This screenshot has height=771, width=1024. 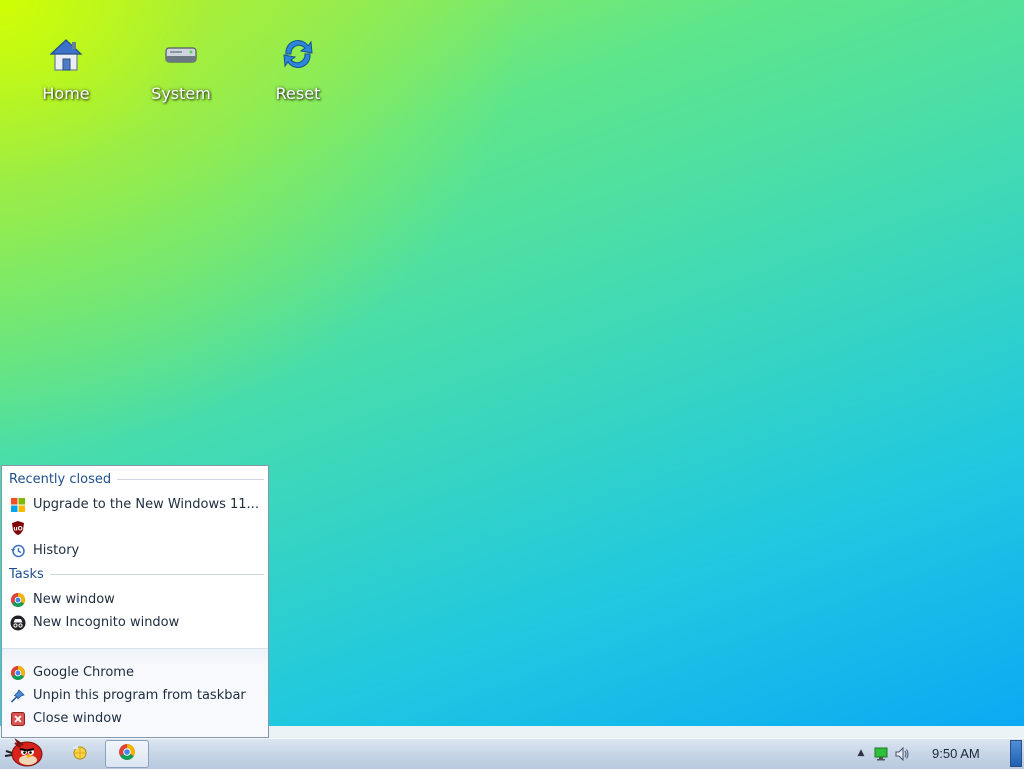 What do you see at coordinates (181, 54) in the screenshot?
I see `drive-icon` at bounding box center [181, 54].